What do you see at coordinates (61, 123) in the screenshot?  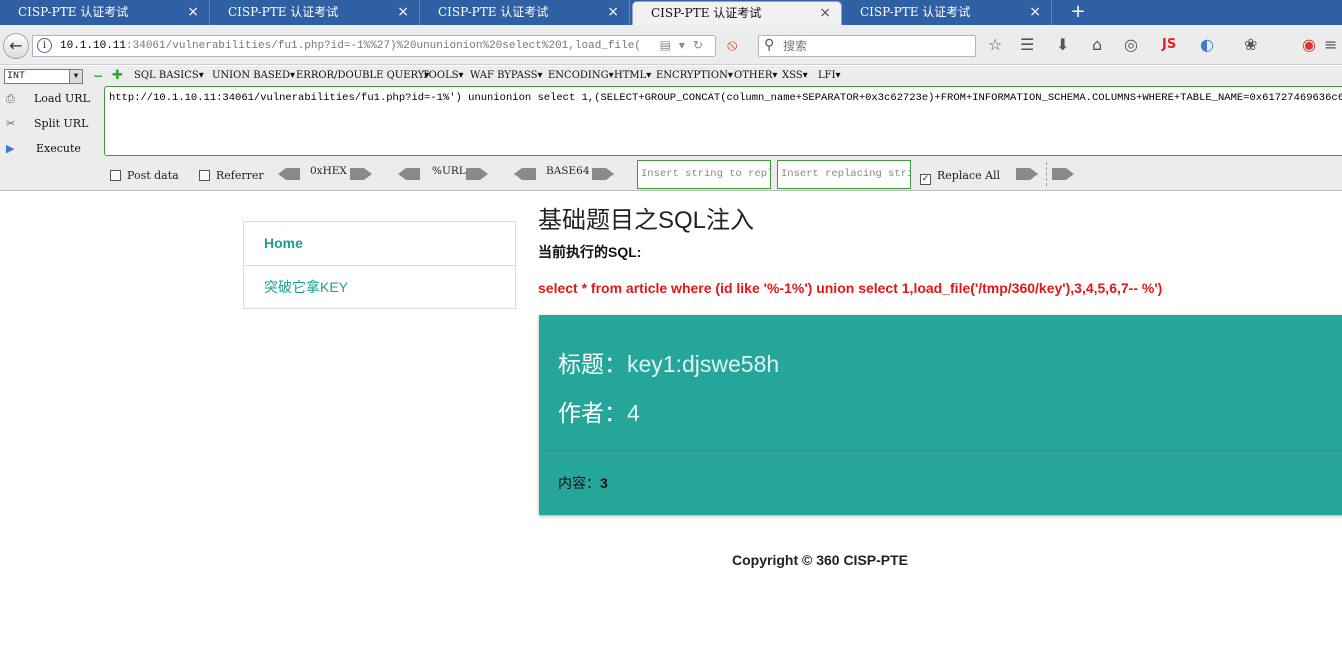 I see `split-url-label: Split URL` at bounding box center [61, 123].